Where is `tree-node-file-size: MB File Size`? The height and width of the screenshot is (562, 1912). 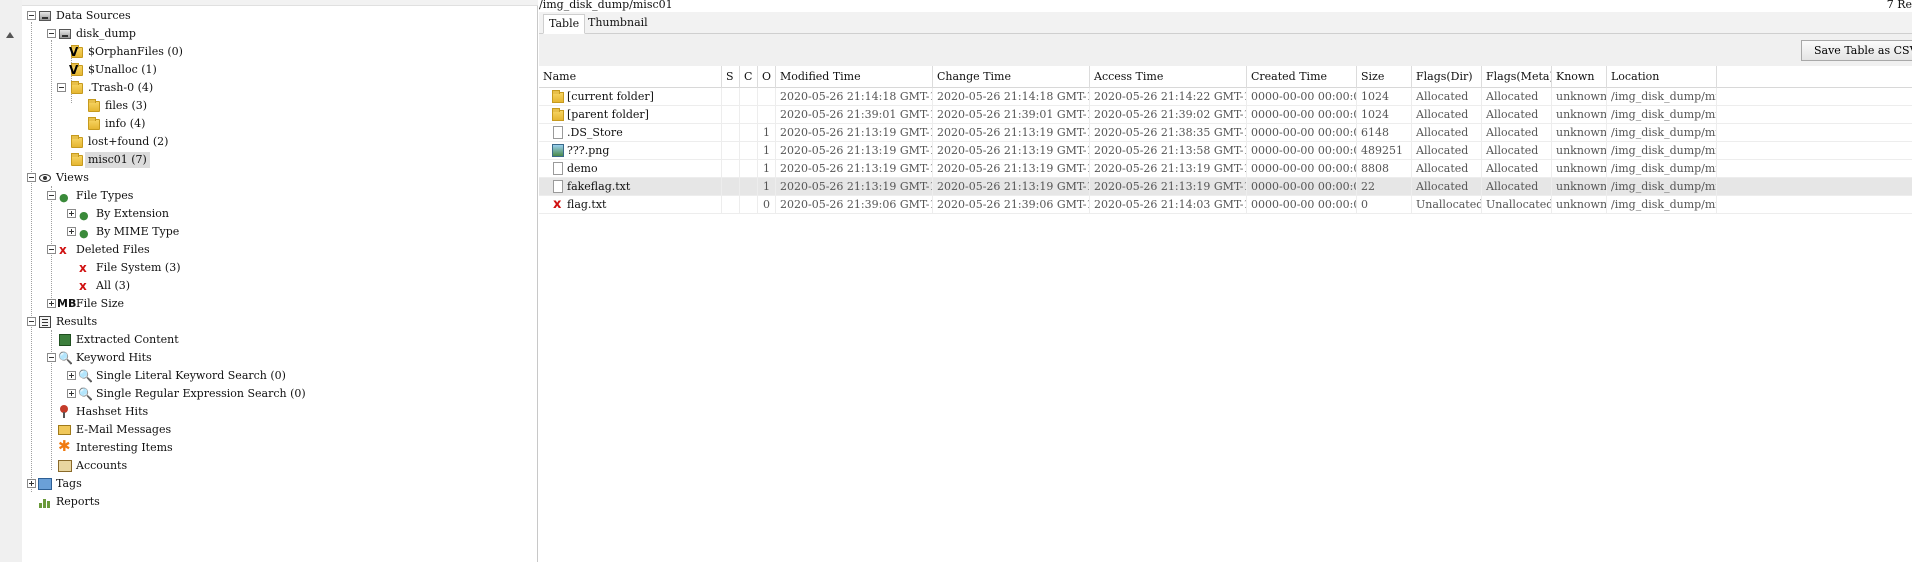 tree-node-file-size: MB File Size is located at coordinates (122, 304).